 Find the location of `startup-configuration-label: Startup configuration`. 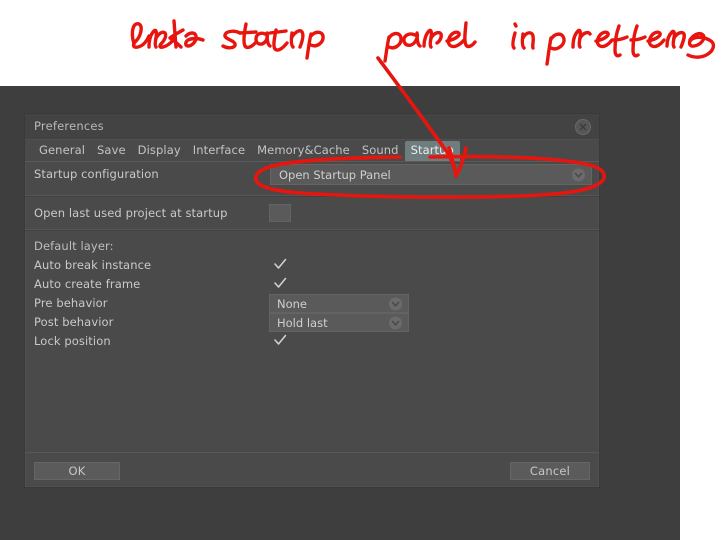

startup-configuration-label: Startup configuration is located at coordinates (96, 174).